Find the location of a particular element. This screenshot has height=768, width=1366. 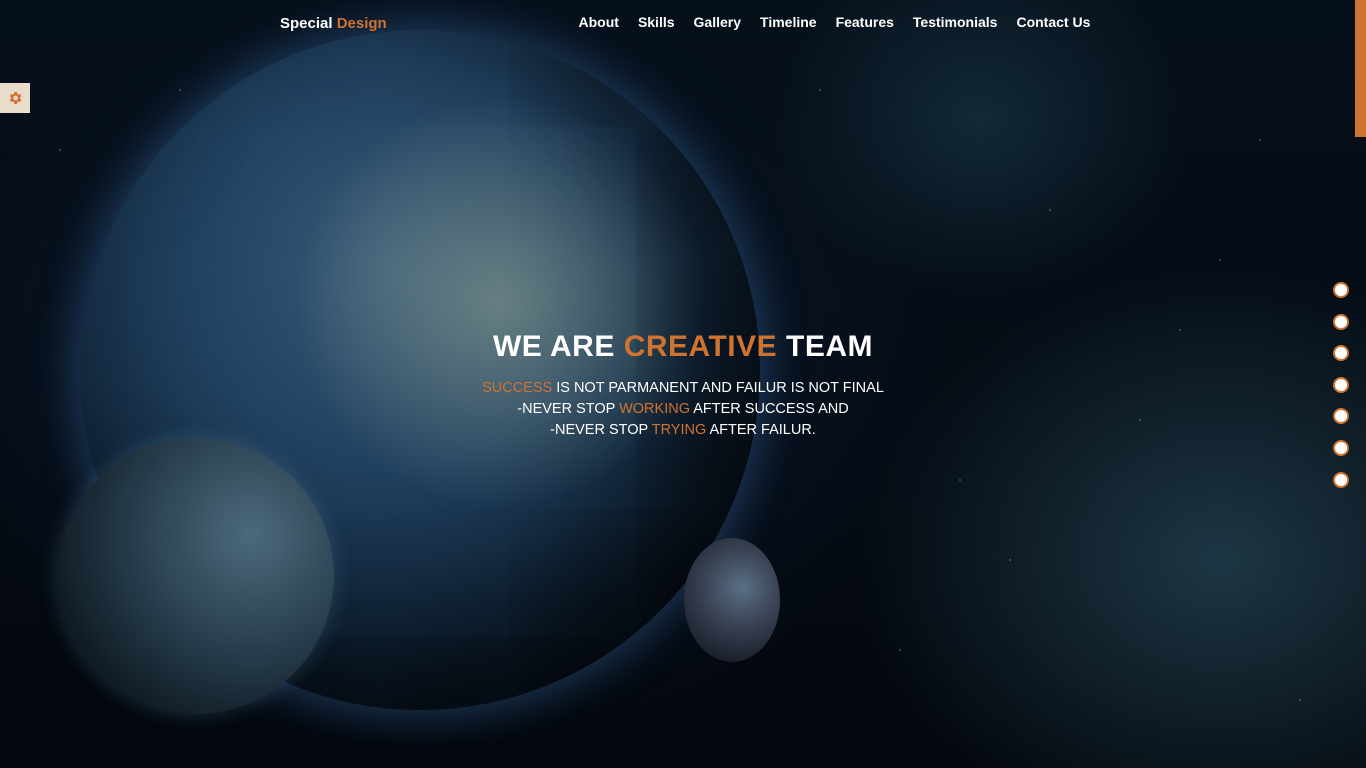

hero-line3-start: -NEVER STOP is located at coordinates (599, 430).